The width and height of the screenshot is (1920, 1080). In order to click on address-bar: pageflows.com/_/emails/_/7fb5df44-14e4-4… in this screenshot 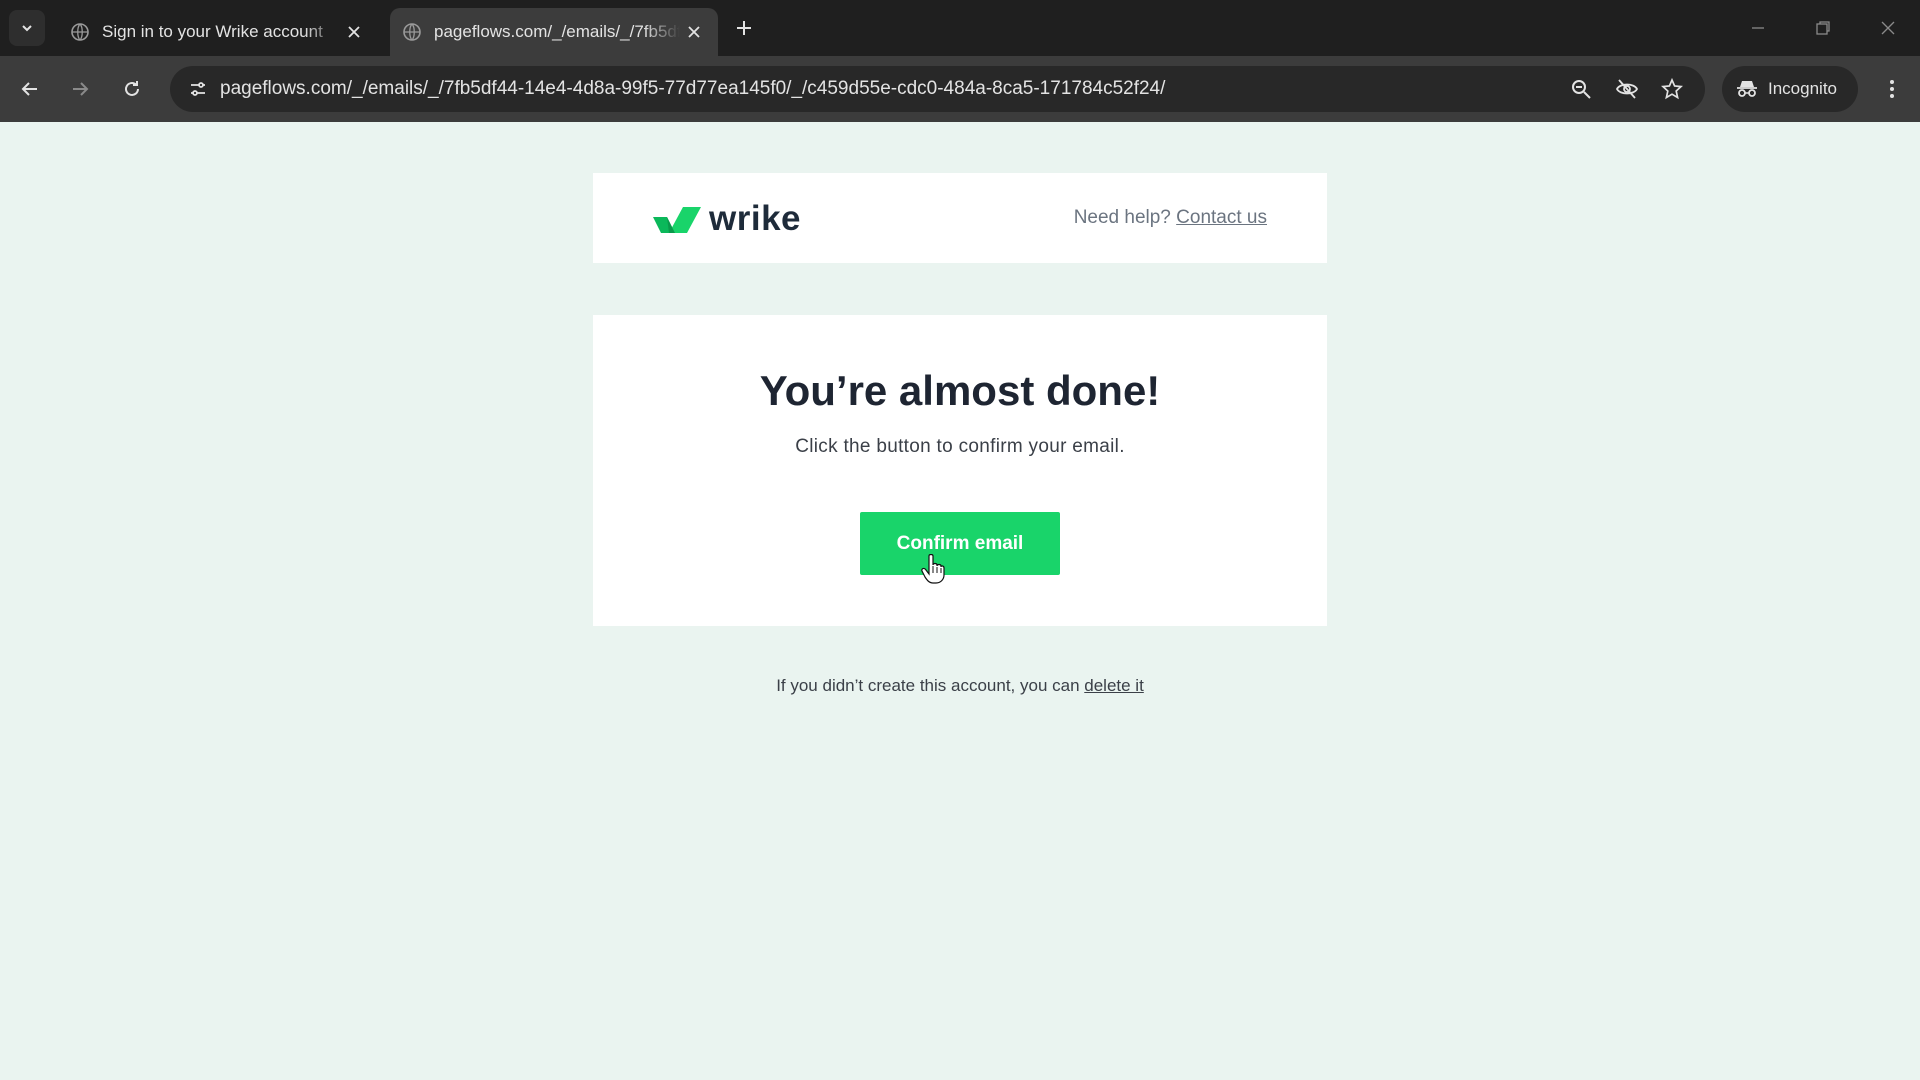, I will do `click(937, 89)`.